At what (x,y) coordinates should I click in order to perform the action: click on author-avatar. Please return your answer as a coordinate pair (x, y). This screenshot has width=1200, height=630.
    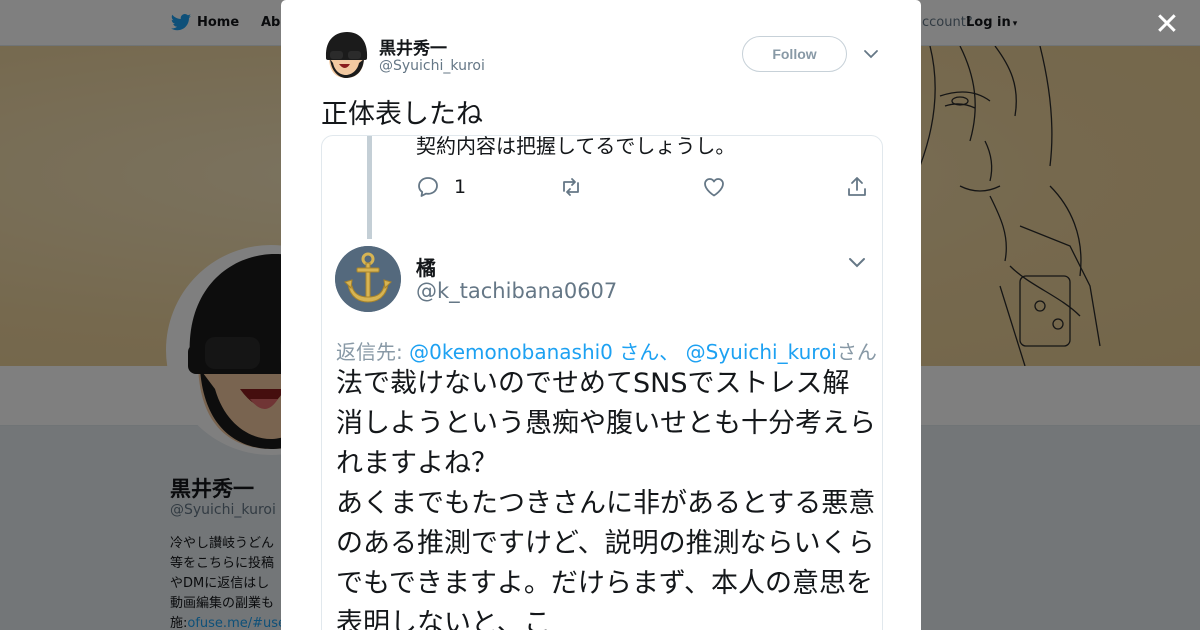
    Looking at the image, I should click on (346, 55).